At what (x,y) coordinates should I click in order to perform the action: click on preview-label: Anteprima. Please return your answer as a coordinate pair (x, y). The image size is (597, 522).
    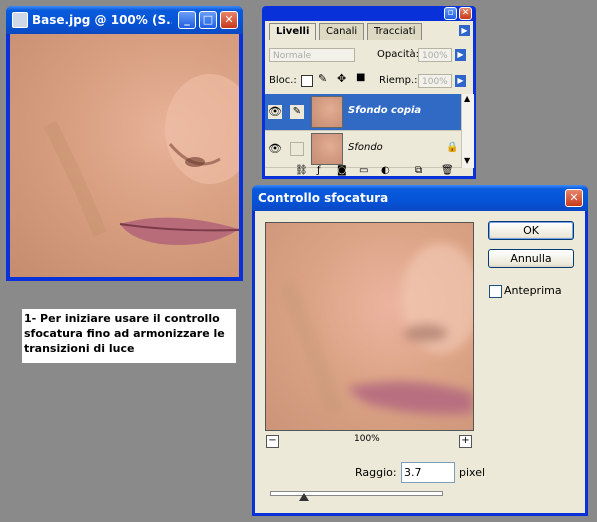
    Looking at the image, I should click on (533, 290).